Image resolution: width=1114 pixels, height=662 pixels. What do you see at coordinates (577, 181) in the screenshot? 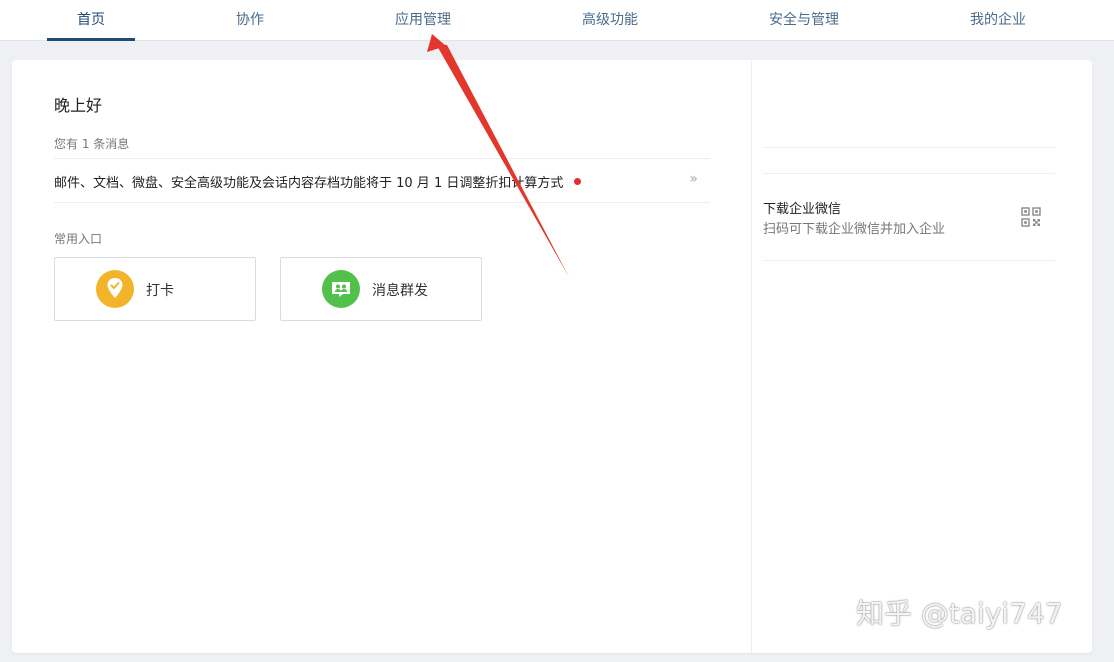
I see `unread-dot` at bounding box center [577, 181].